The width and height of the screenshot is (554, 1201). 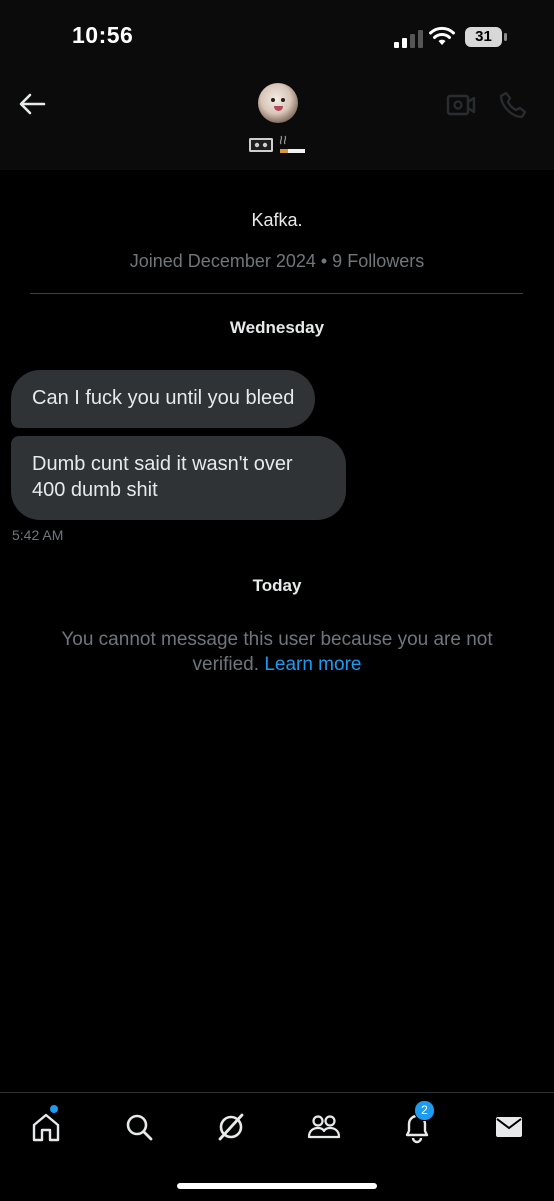 I want to click on avatar-eye-right, so click(x=283, y=100).